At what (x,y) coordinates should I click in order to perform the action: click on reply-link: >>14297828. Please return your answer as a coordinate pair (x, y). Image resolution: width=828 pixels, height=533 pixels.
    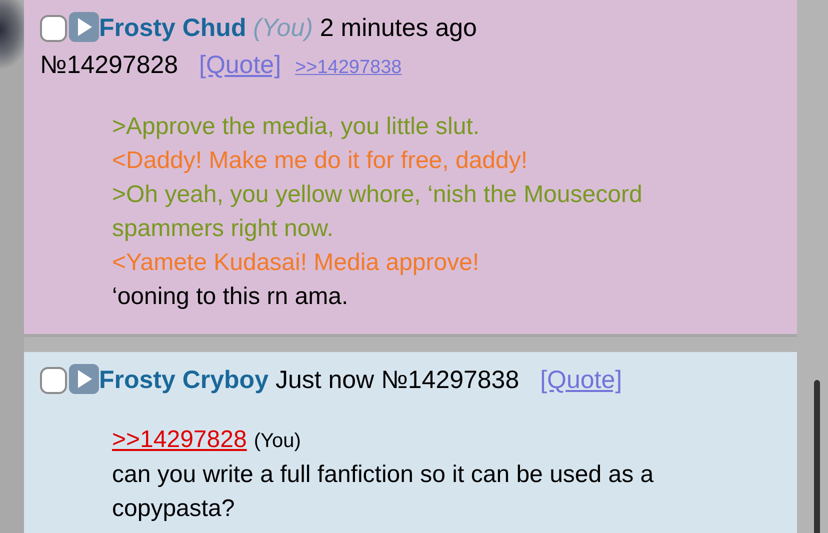
    Looking at the image, I should click on (179, 440).